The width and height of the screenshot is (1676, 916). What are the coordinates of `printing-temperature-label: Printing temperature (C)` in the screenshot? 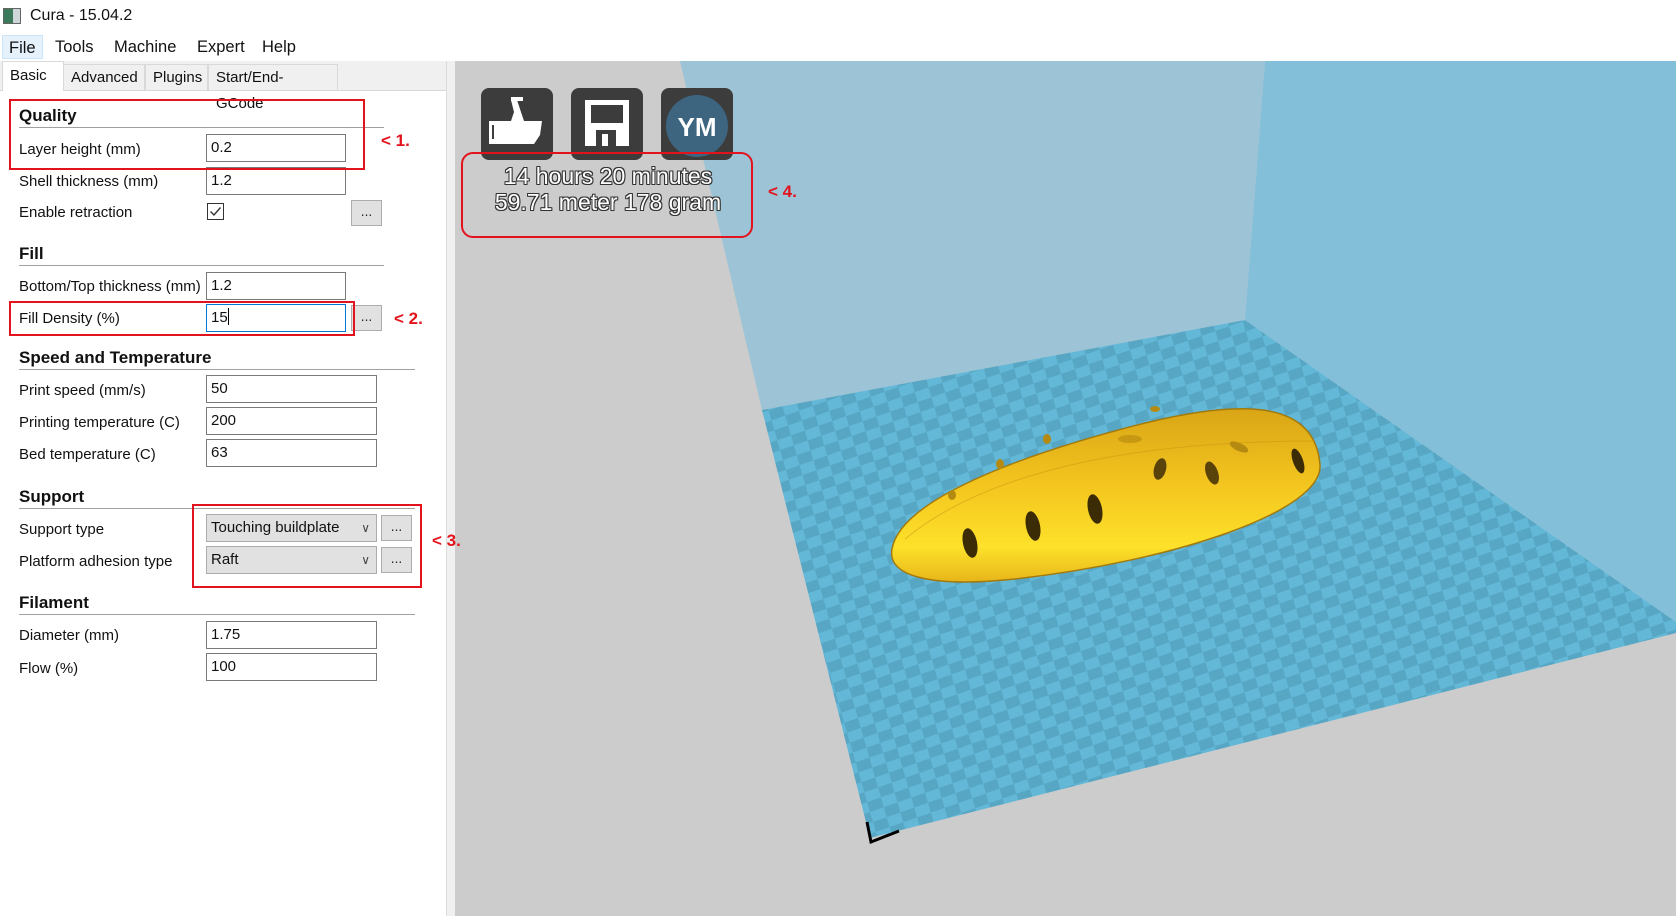 It's located at (99, 422).